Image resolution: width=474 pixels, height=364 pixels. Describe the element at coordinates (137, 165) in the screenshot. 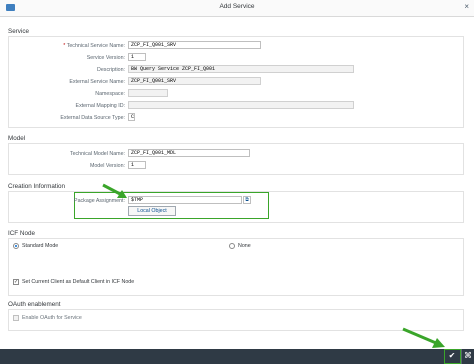

I see `model-version-field: 1` at that location.